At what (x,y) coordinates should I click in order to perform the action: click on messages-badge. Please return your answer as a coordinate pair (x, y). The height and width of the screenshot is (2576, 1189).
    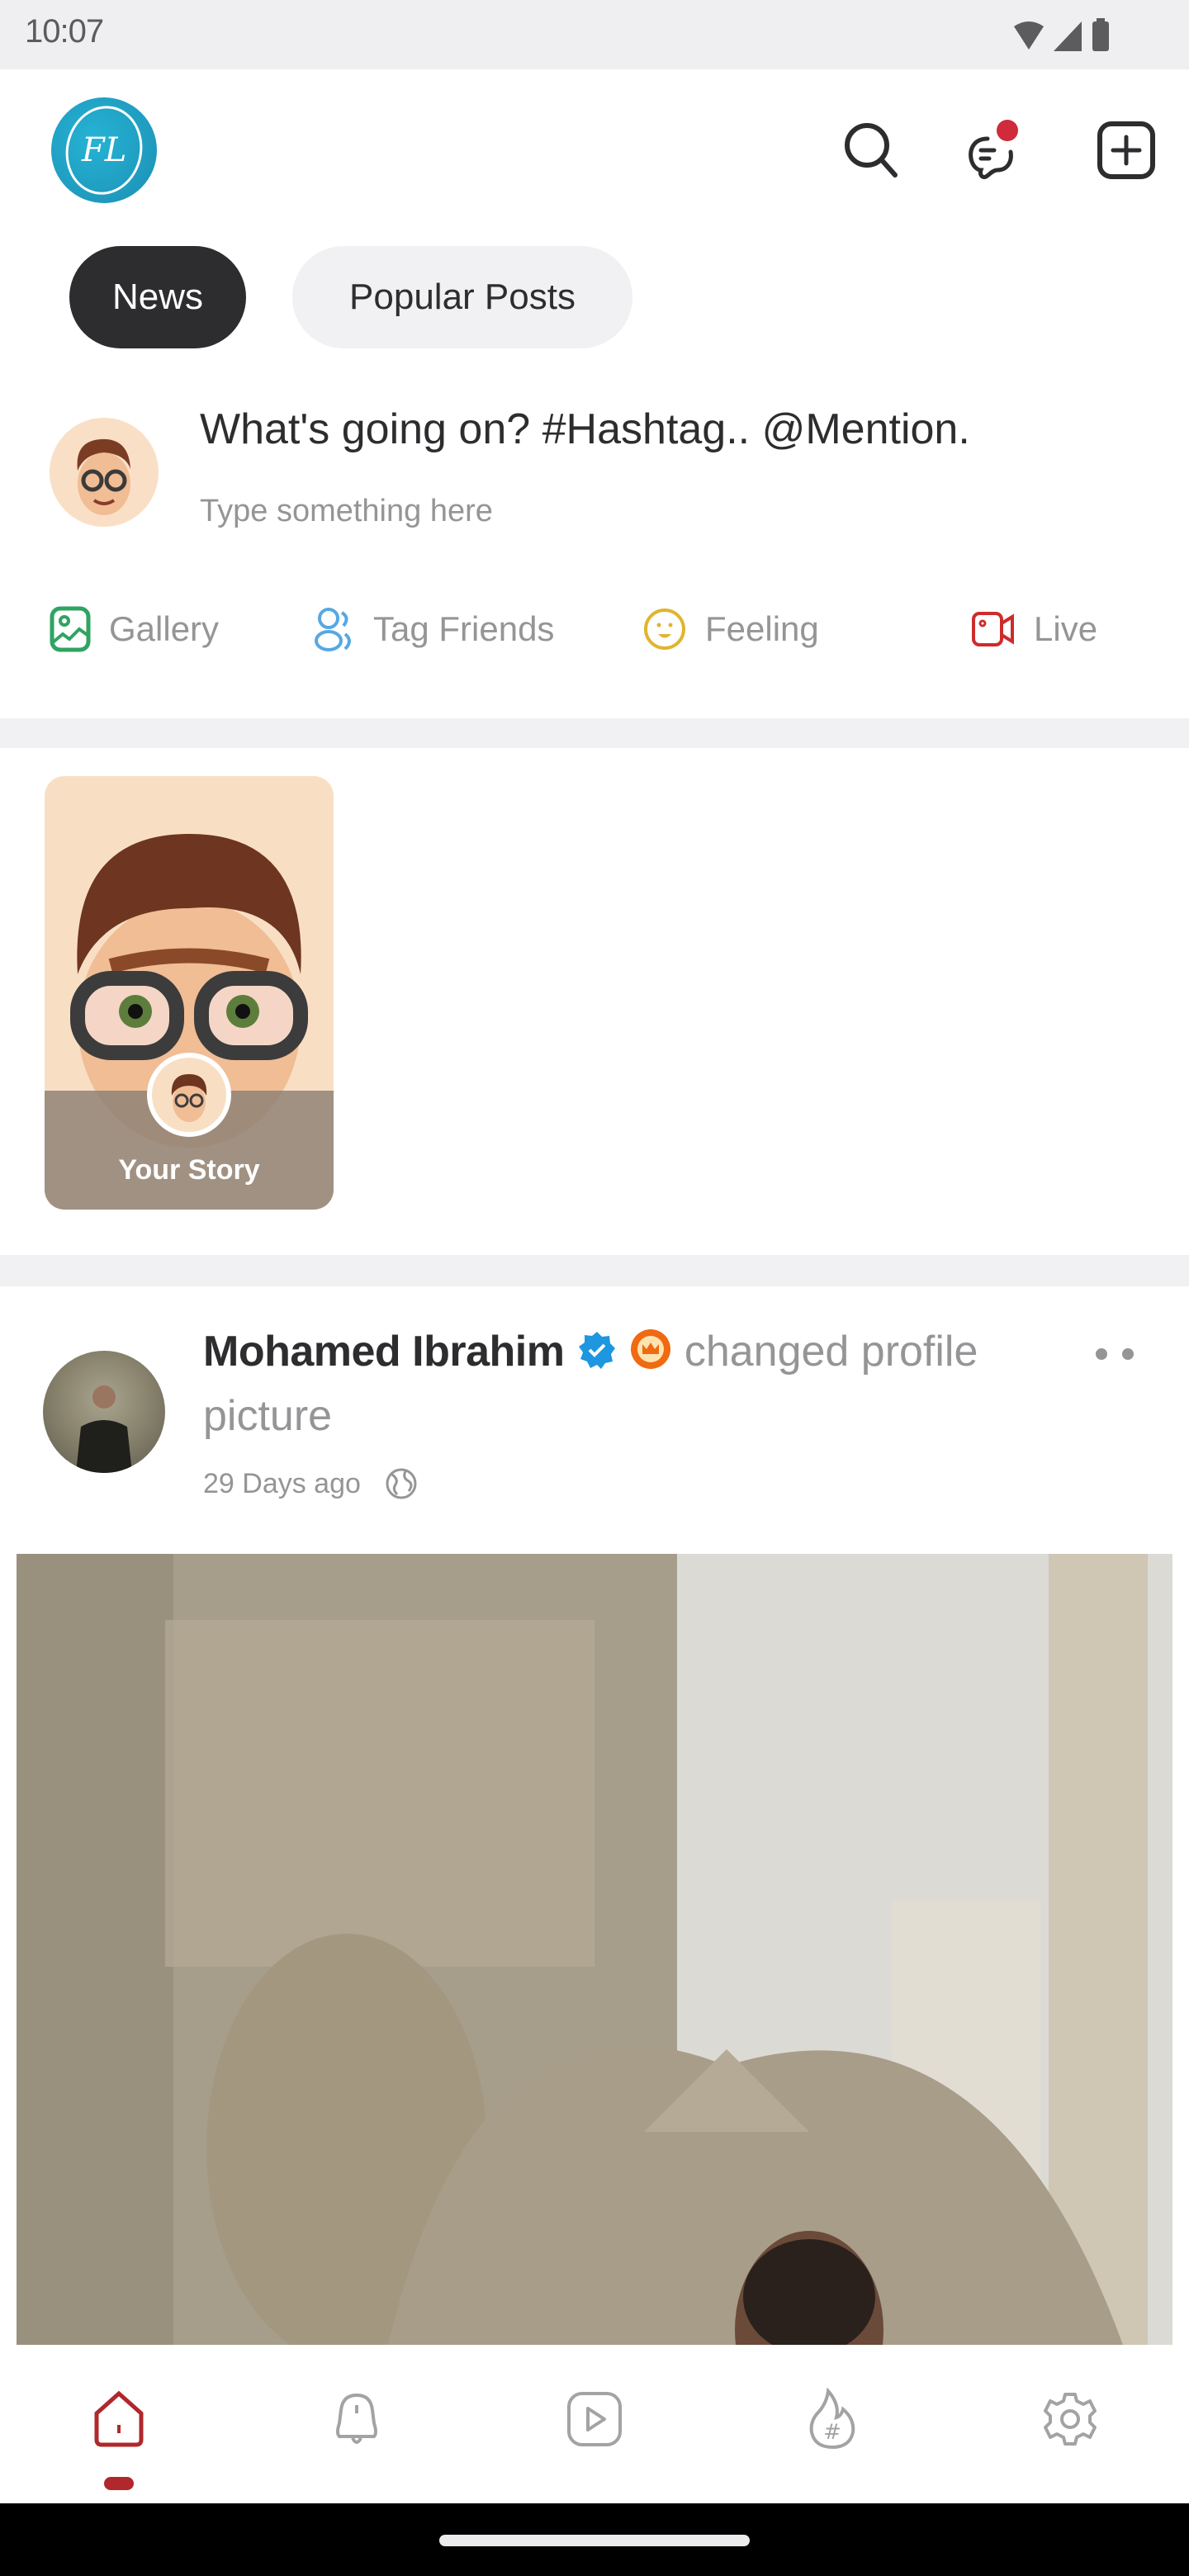
    Looking at the image, I should click on (1007, 130).